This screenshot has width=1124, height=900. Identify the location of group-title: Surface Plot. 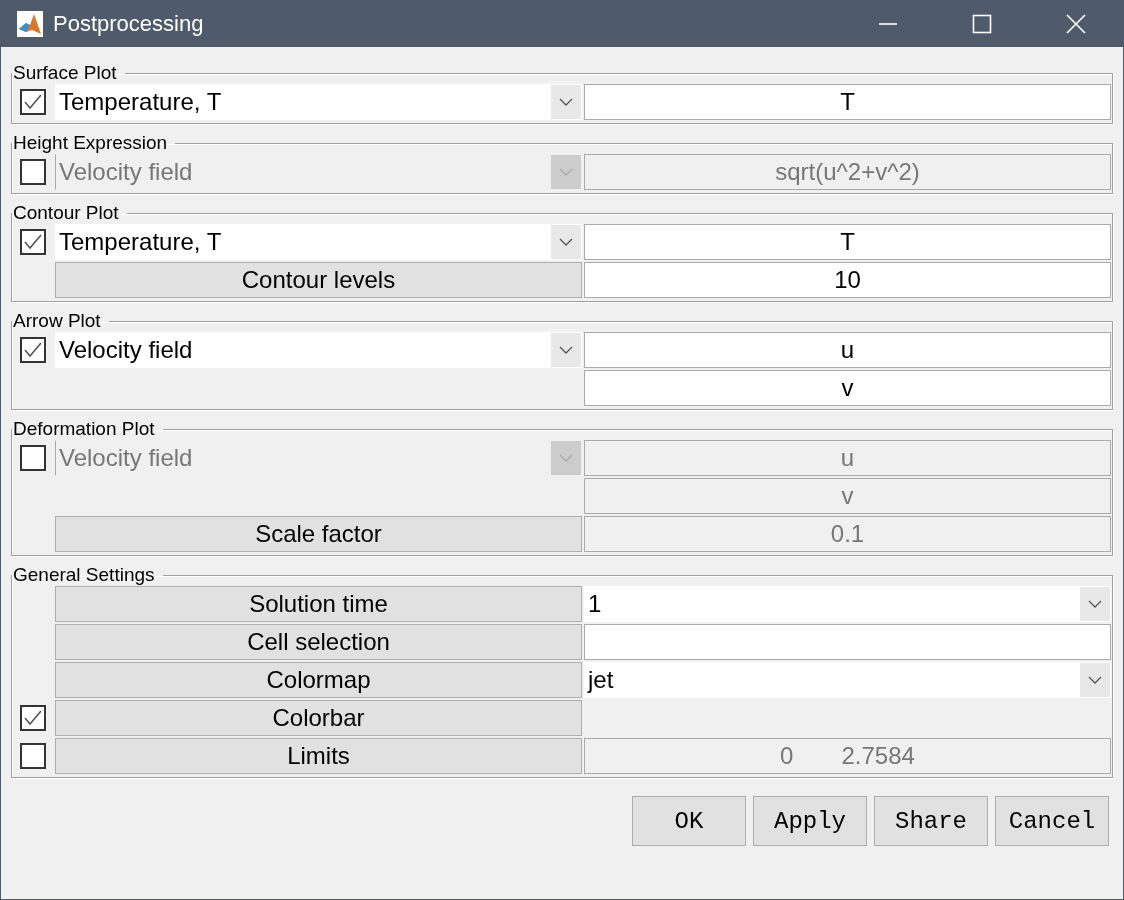
(65, 73).